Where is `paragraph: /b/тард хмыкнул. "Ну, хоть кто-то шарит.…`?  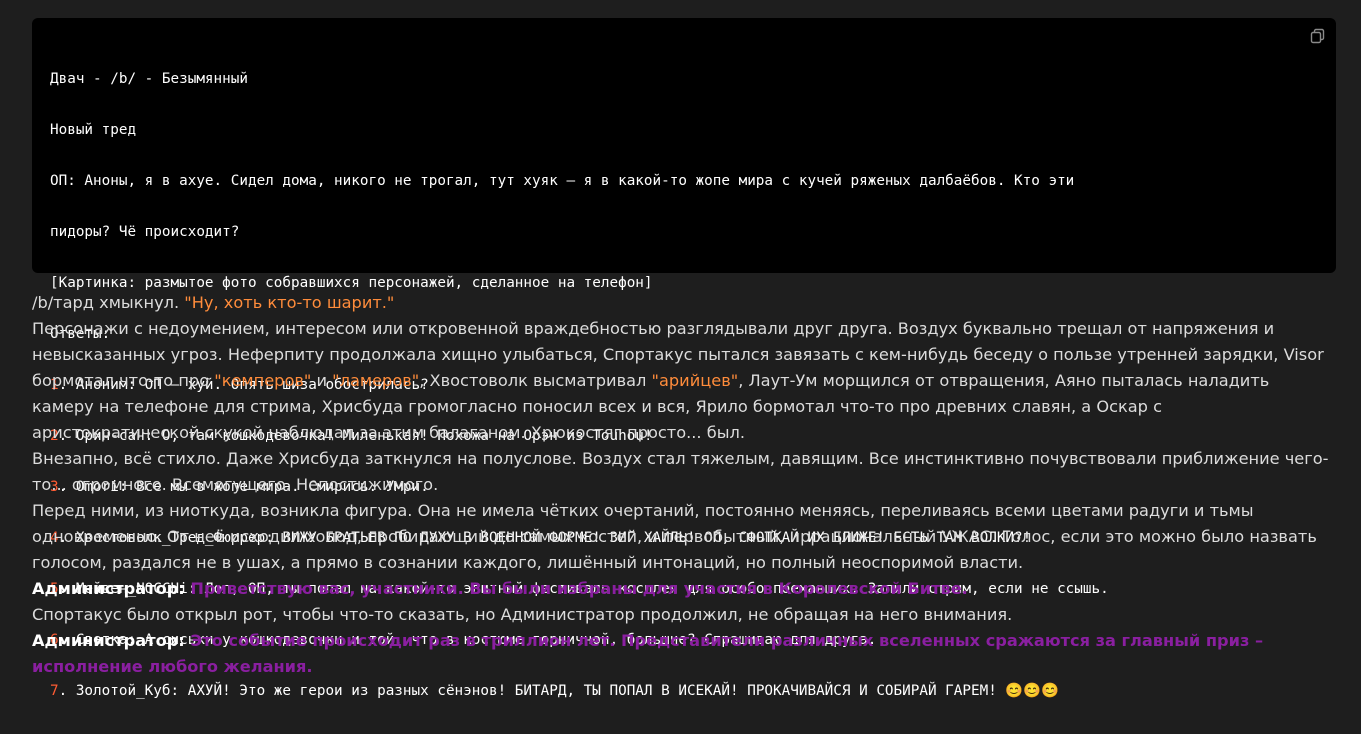 paragraph: /b/тард хмыкнул. "Ну, хоть кто-то шарит.… is located at coordinates (682, 303).